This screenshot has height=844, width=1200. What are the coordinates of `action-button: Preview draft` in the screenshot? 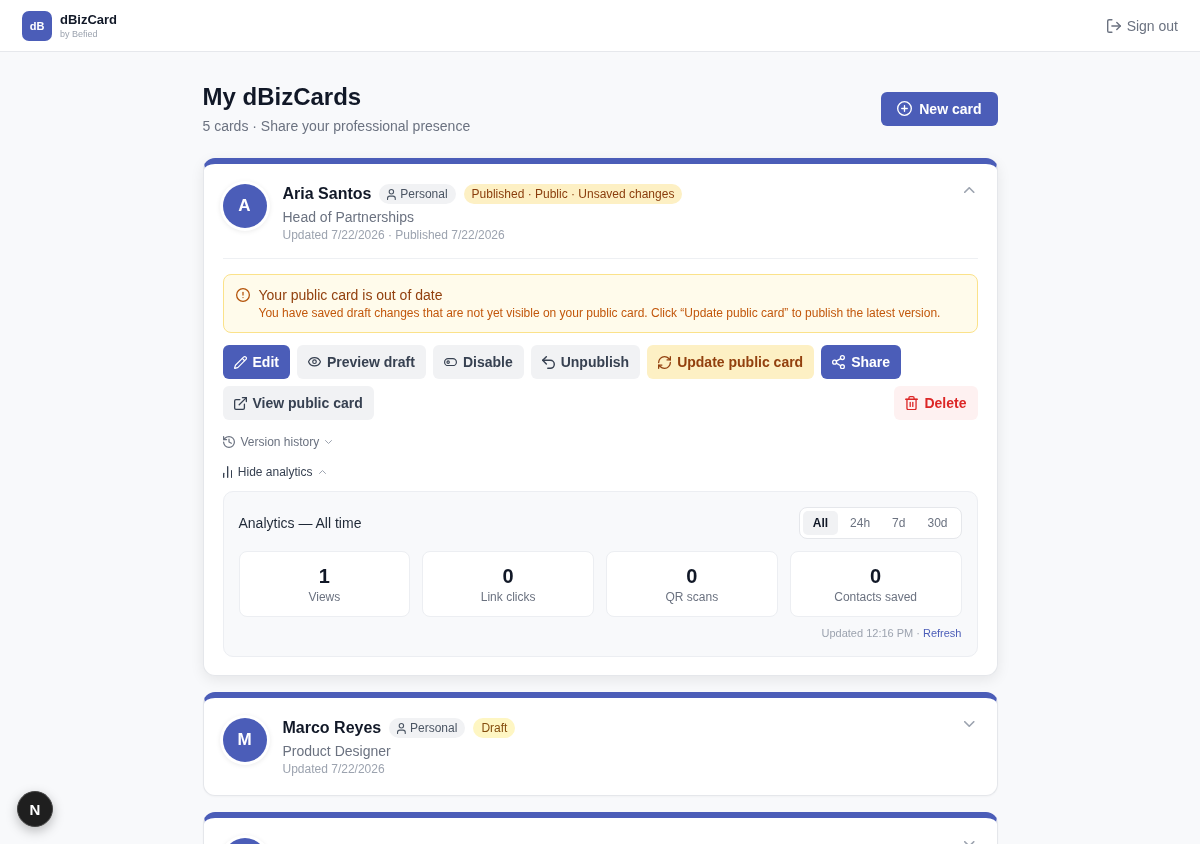 It's located at (361, 362).